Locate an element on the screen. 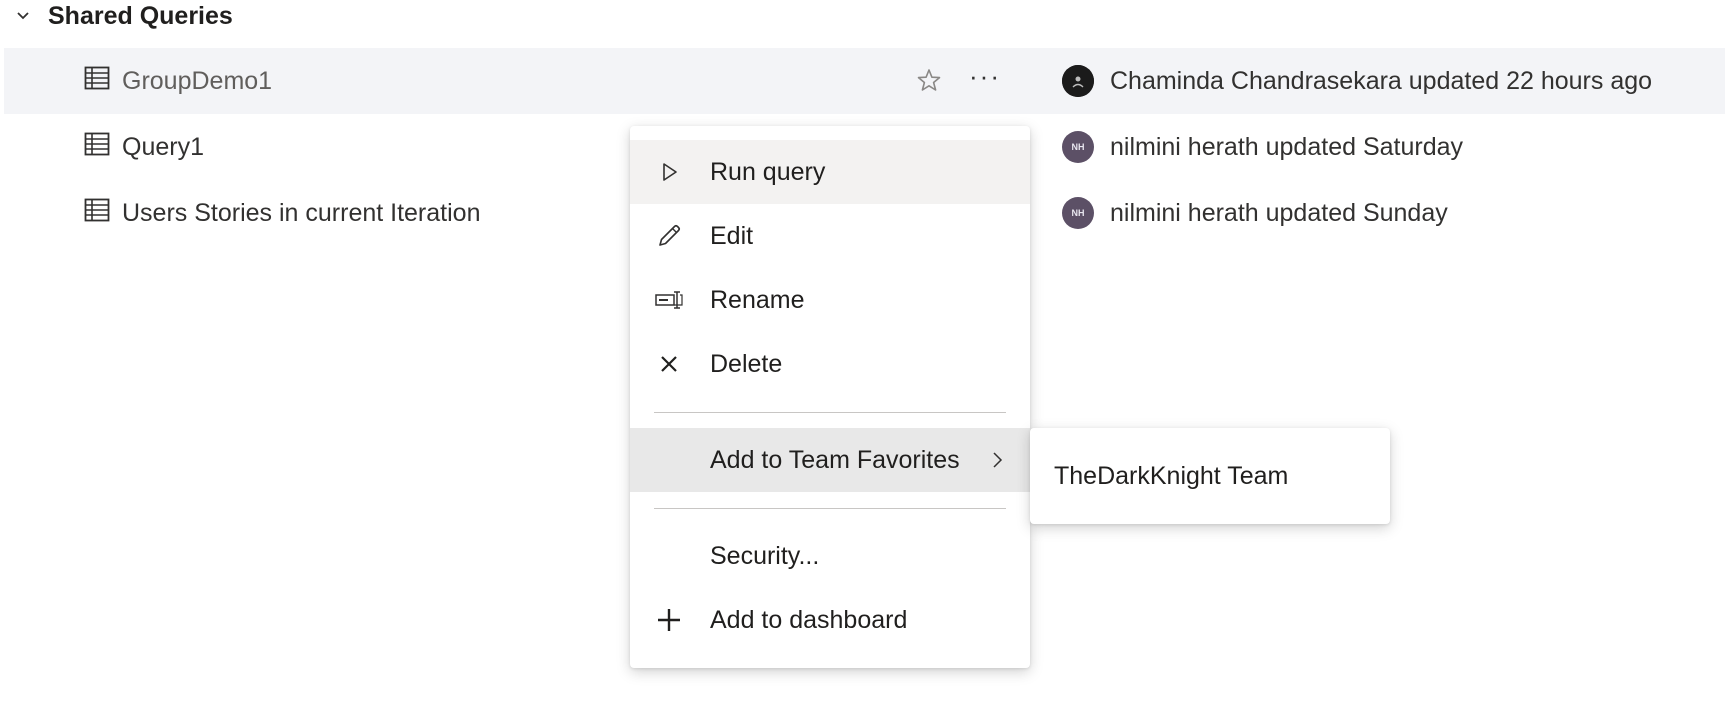 Image resolution: width=1725 pixels, height=710 pixels. menu-item-edit: Edit is located at coordinates (830, 236).